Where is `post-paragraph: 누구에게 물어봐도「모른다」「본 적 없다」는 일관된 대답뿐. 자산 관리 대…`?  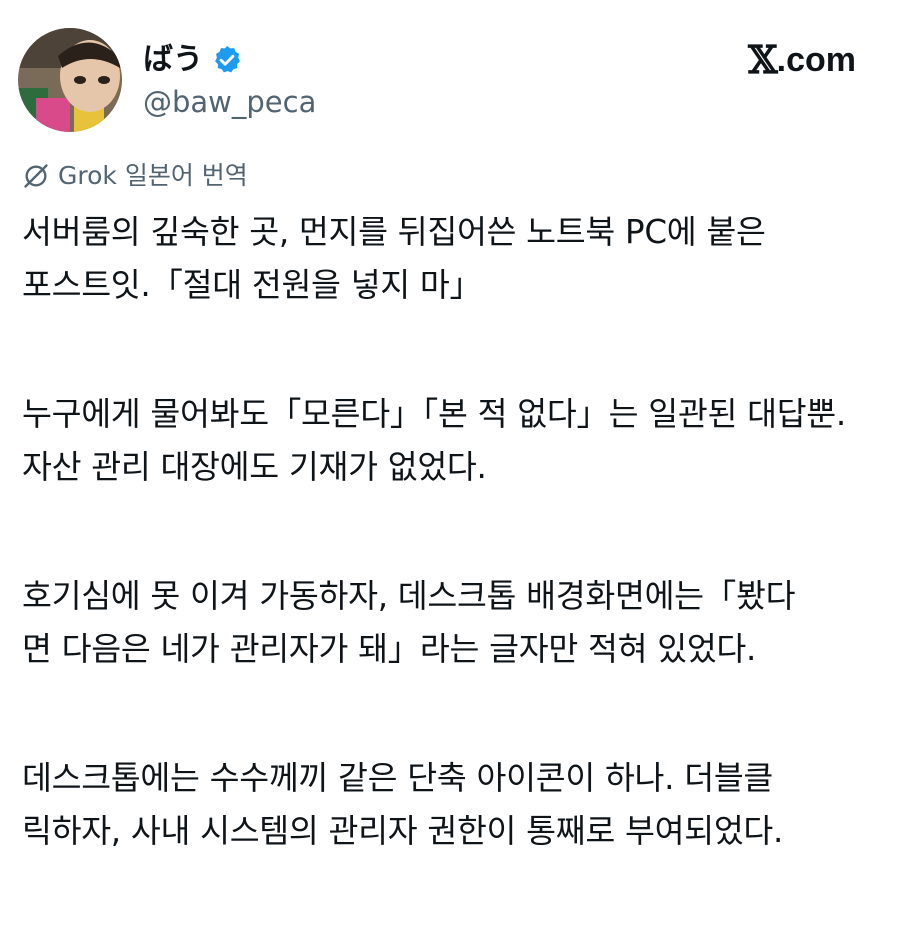 post-paragraph: 누구에게 물어봐도「모른다」「본 적 없다」는 일관된 대답뿐. 자산 관리 대… is located at coordinates (455, 441).